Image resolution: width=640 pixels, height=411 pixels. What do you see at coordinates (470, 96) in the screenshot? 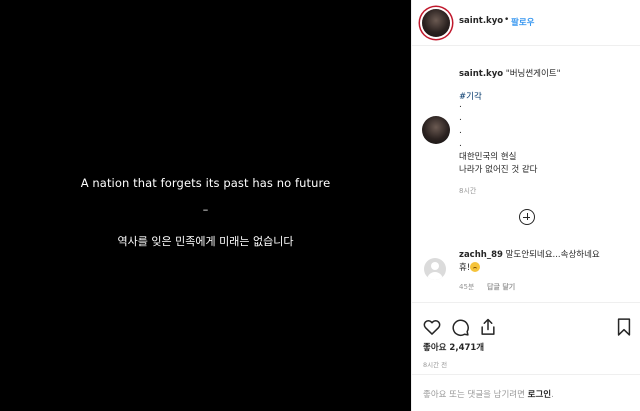
I see `caption-hashtag: #기각` at bounding box center [470, 96].